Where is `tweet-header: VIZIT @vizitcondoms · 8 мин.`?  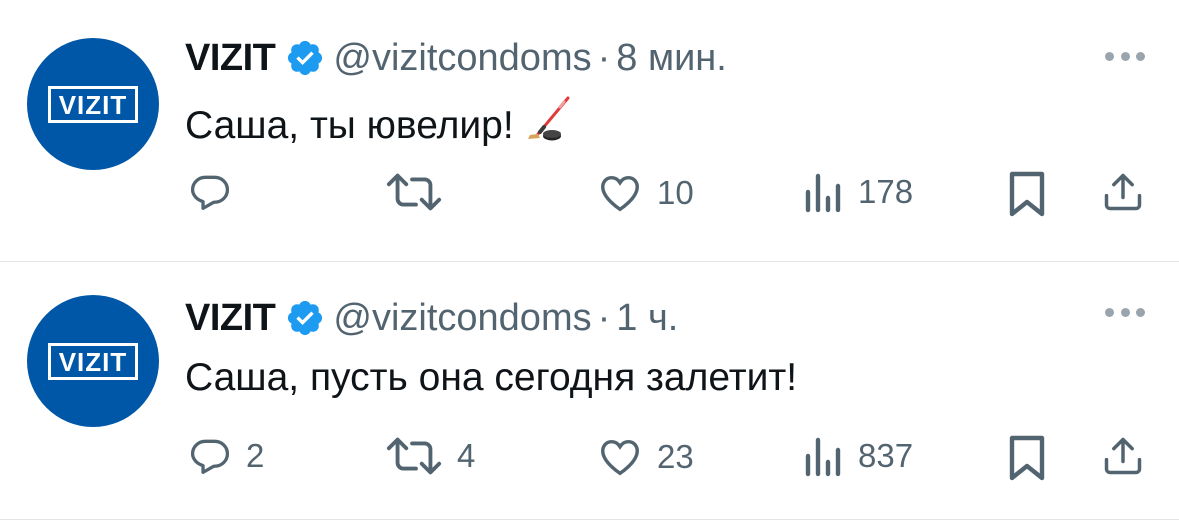 tweet-header: VIZIT @vizitcondoms · 8 мин. is located at coordinates (456, 58).